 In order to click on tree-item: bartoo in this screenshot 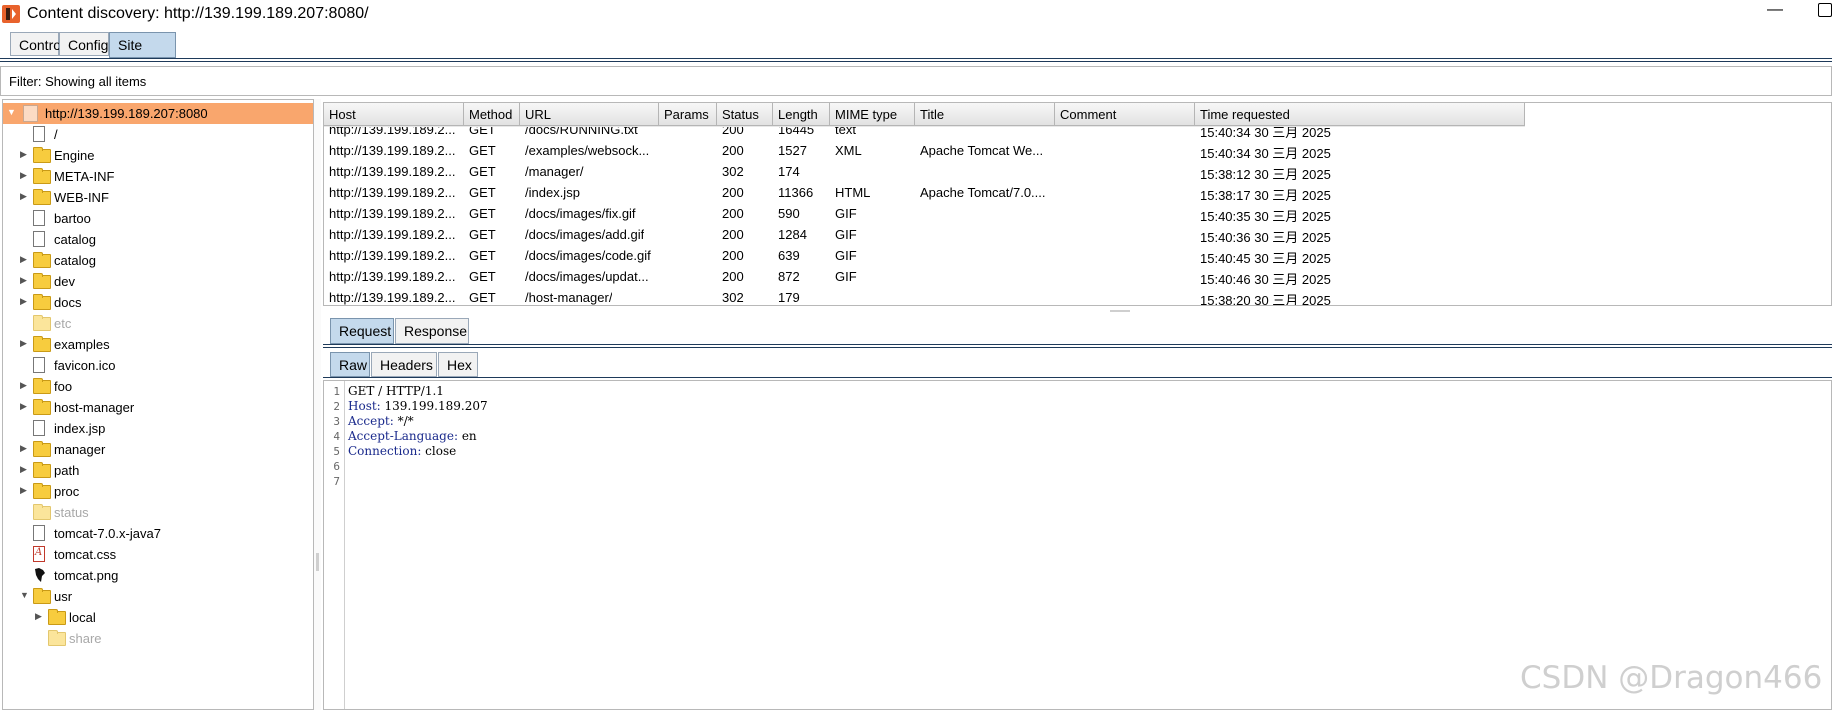, I will do `click(158, 218)`.